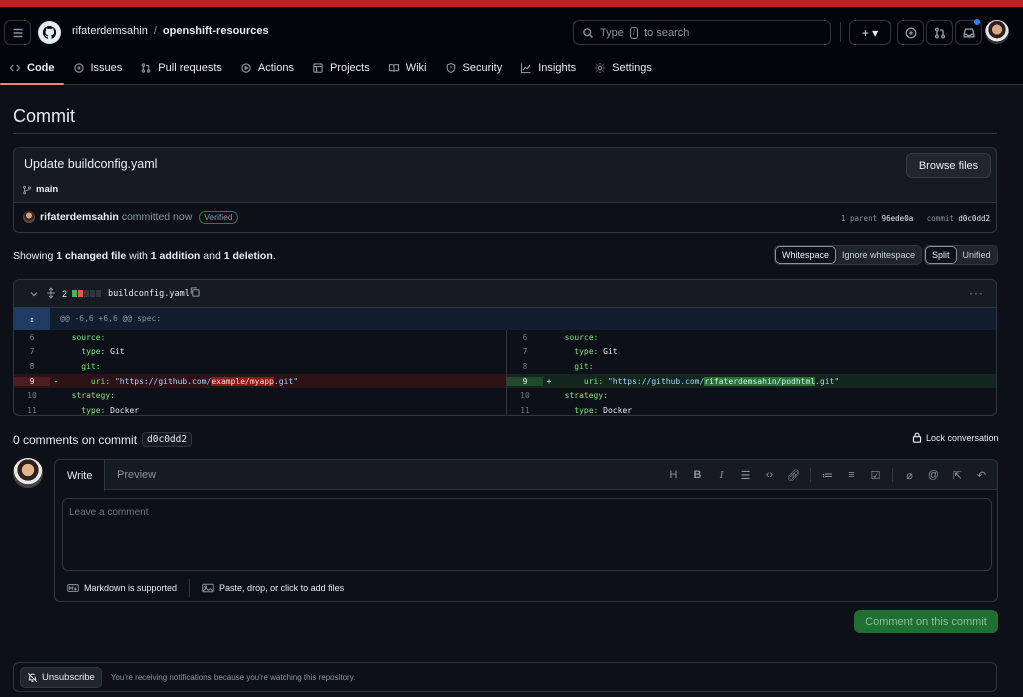 This screenshot has height=697, width=1023. What do you see at coordinates (702, 32) in the screenshot?
I see `search-input: Type / to search` at bounding box center [702, 32].